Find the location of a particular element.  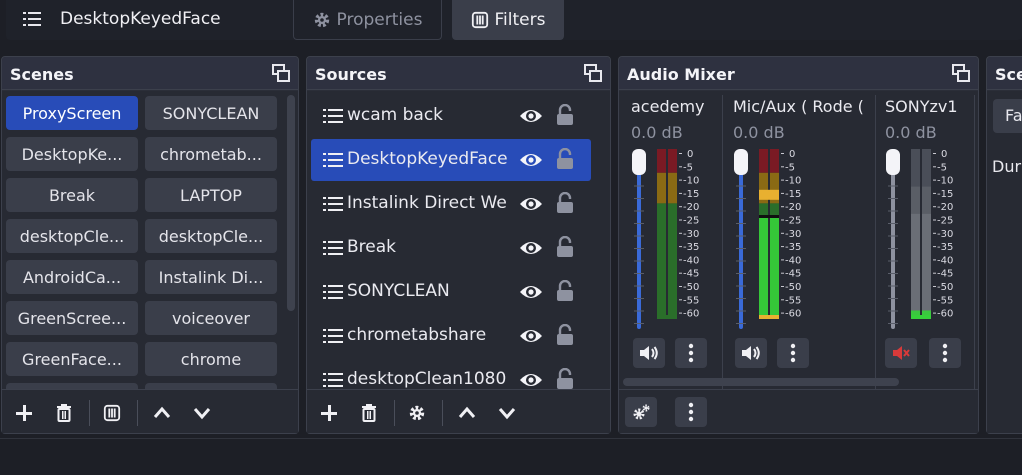

scene-item: voiceover is located at coordinates (211, 318).